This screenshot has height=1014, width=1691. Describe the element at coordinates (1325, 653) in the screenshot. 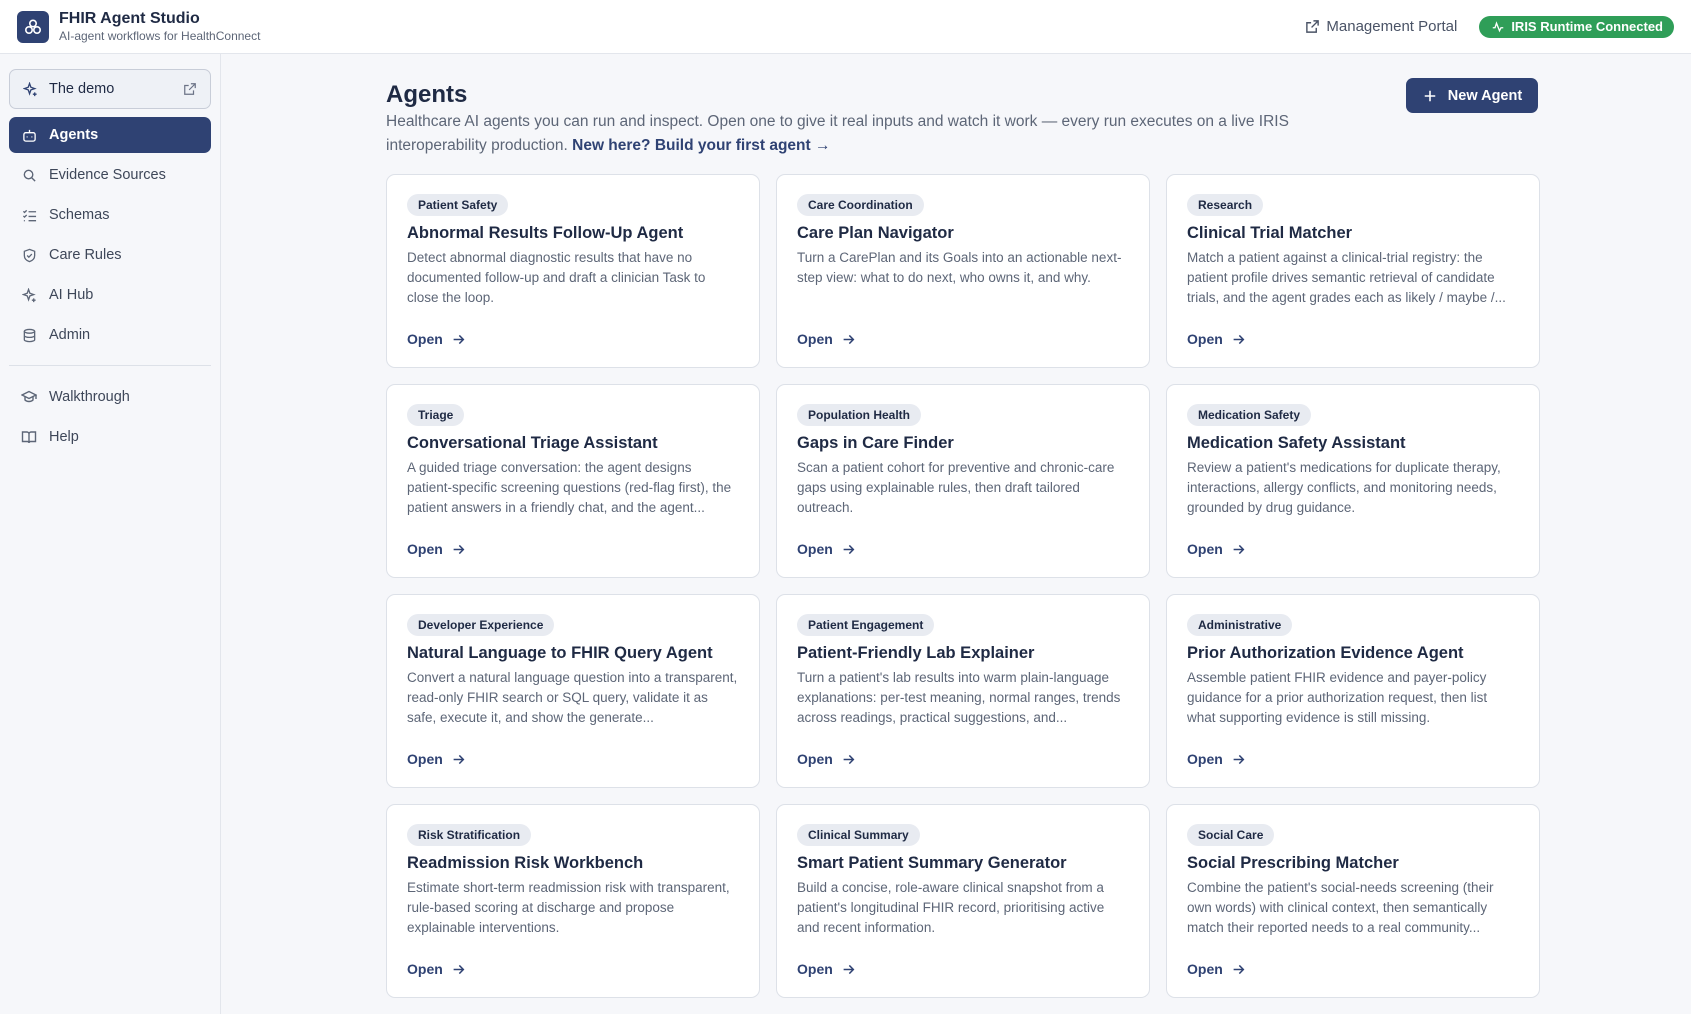

I see `agent-title: Prior Authorization Evidence Agent` at that location.